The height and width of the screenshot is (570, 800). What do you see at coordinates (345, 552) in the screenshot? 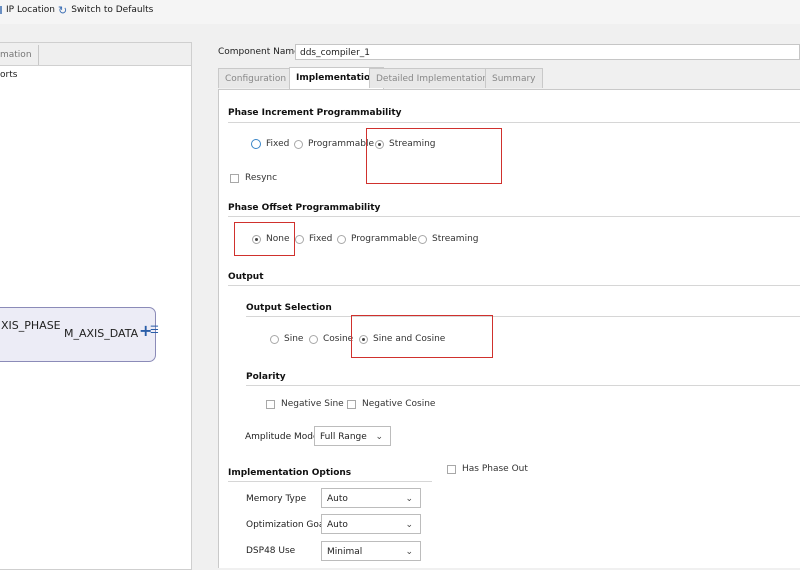
I see `select-value: Minimal` at bounding box center [345, 552].